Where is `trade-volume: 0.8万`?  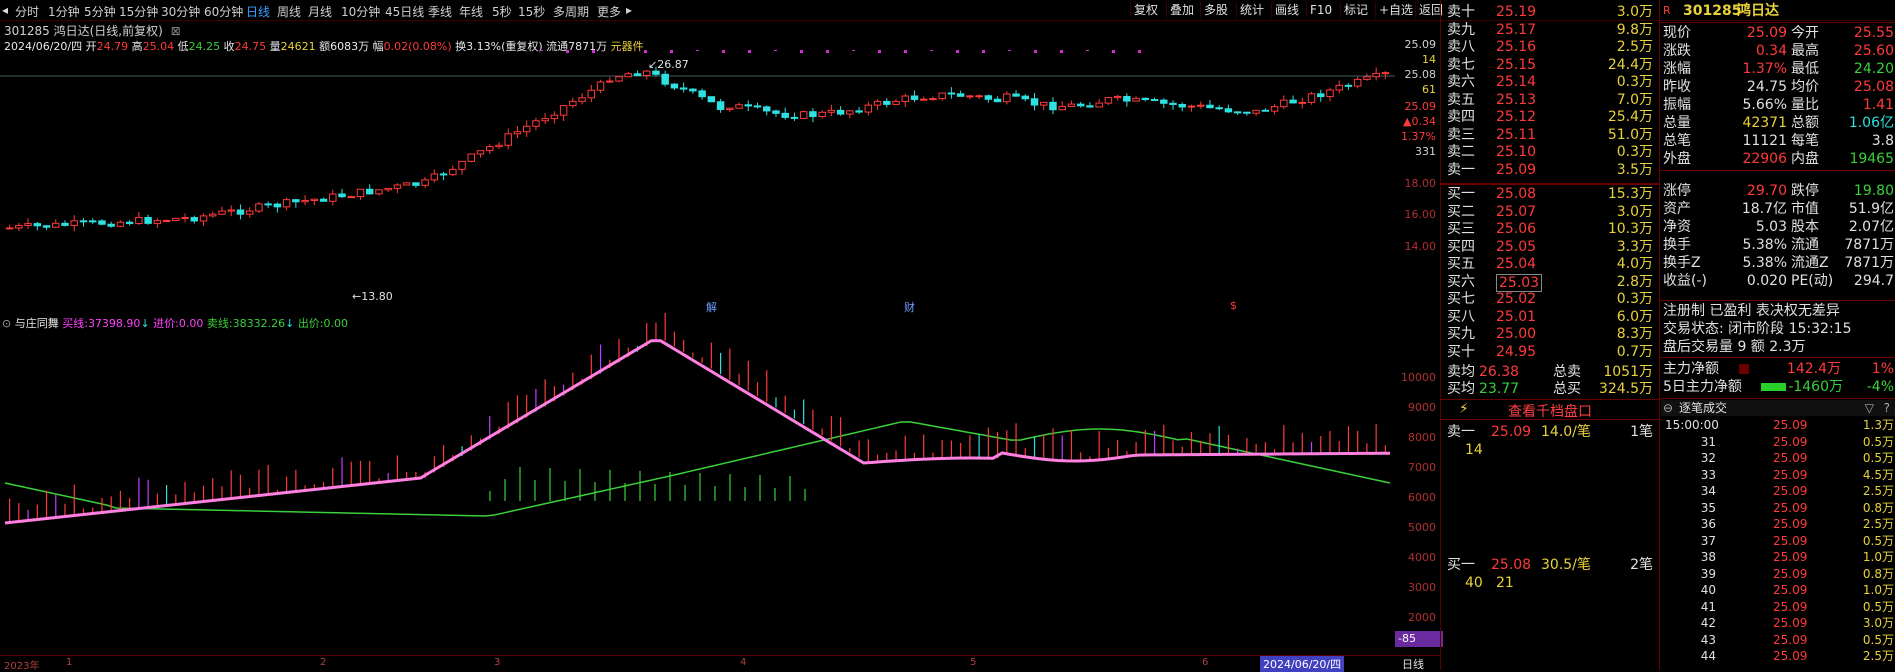
trade-volume: 0.8万 is located at coordinates (1878, 507).